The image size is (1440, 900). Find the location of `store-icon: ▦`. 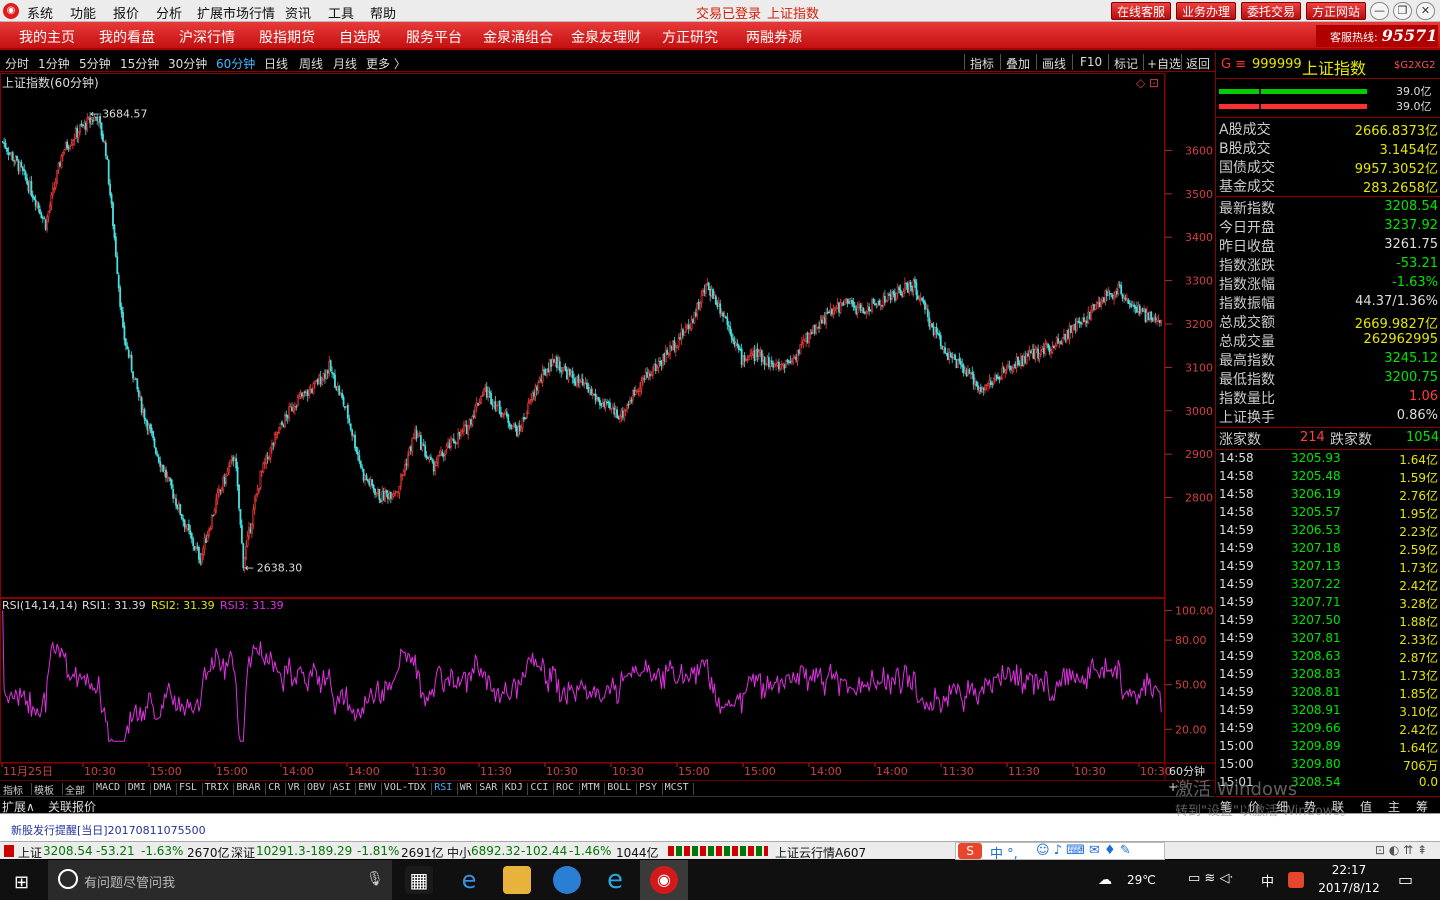

store-icon: ▦ is located at coordinates (419, 880).